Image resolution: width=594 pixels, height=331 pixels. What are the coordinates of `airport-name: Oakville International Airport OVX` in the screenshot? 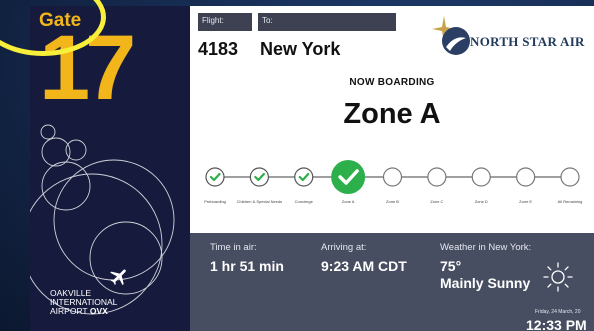 It's located at (110, 302).